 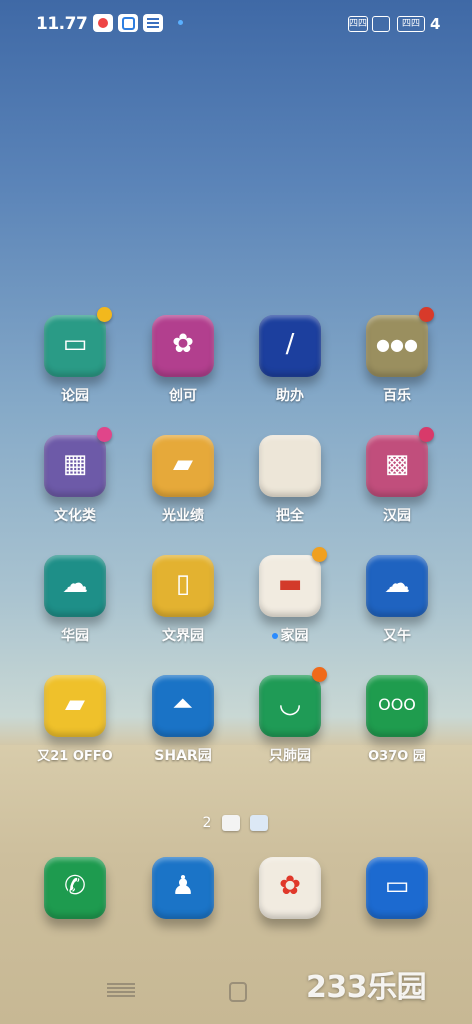 I want to click on app-lamp-13: ⏶ SHAR园, so click(x=183, y=720).